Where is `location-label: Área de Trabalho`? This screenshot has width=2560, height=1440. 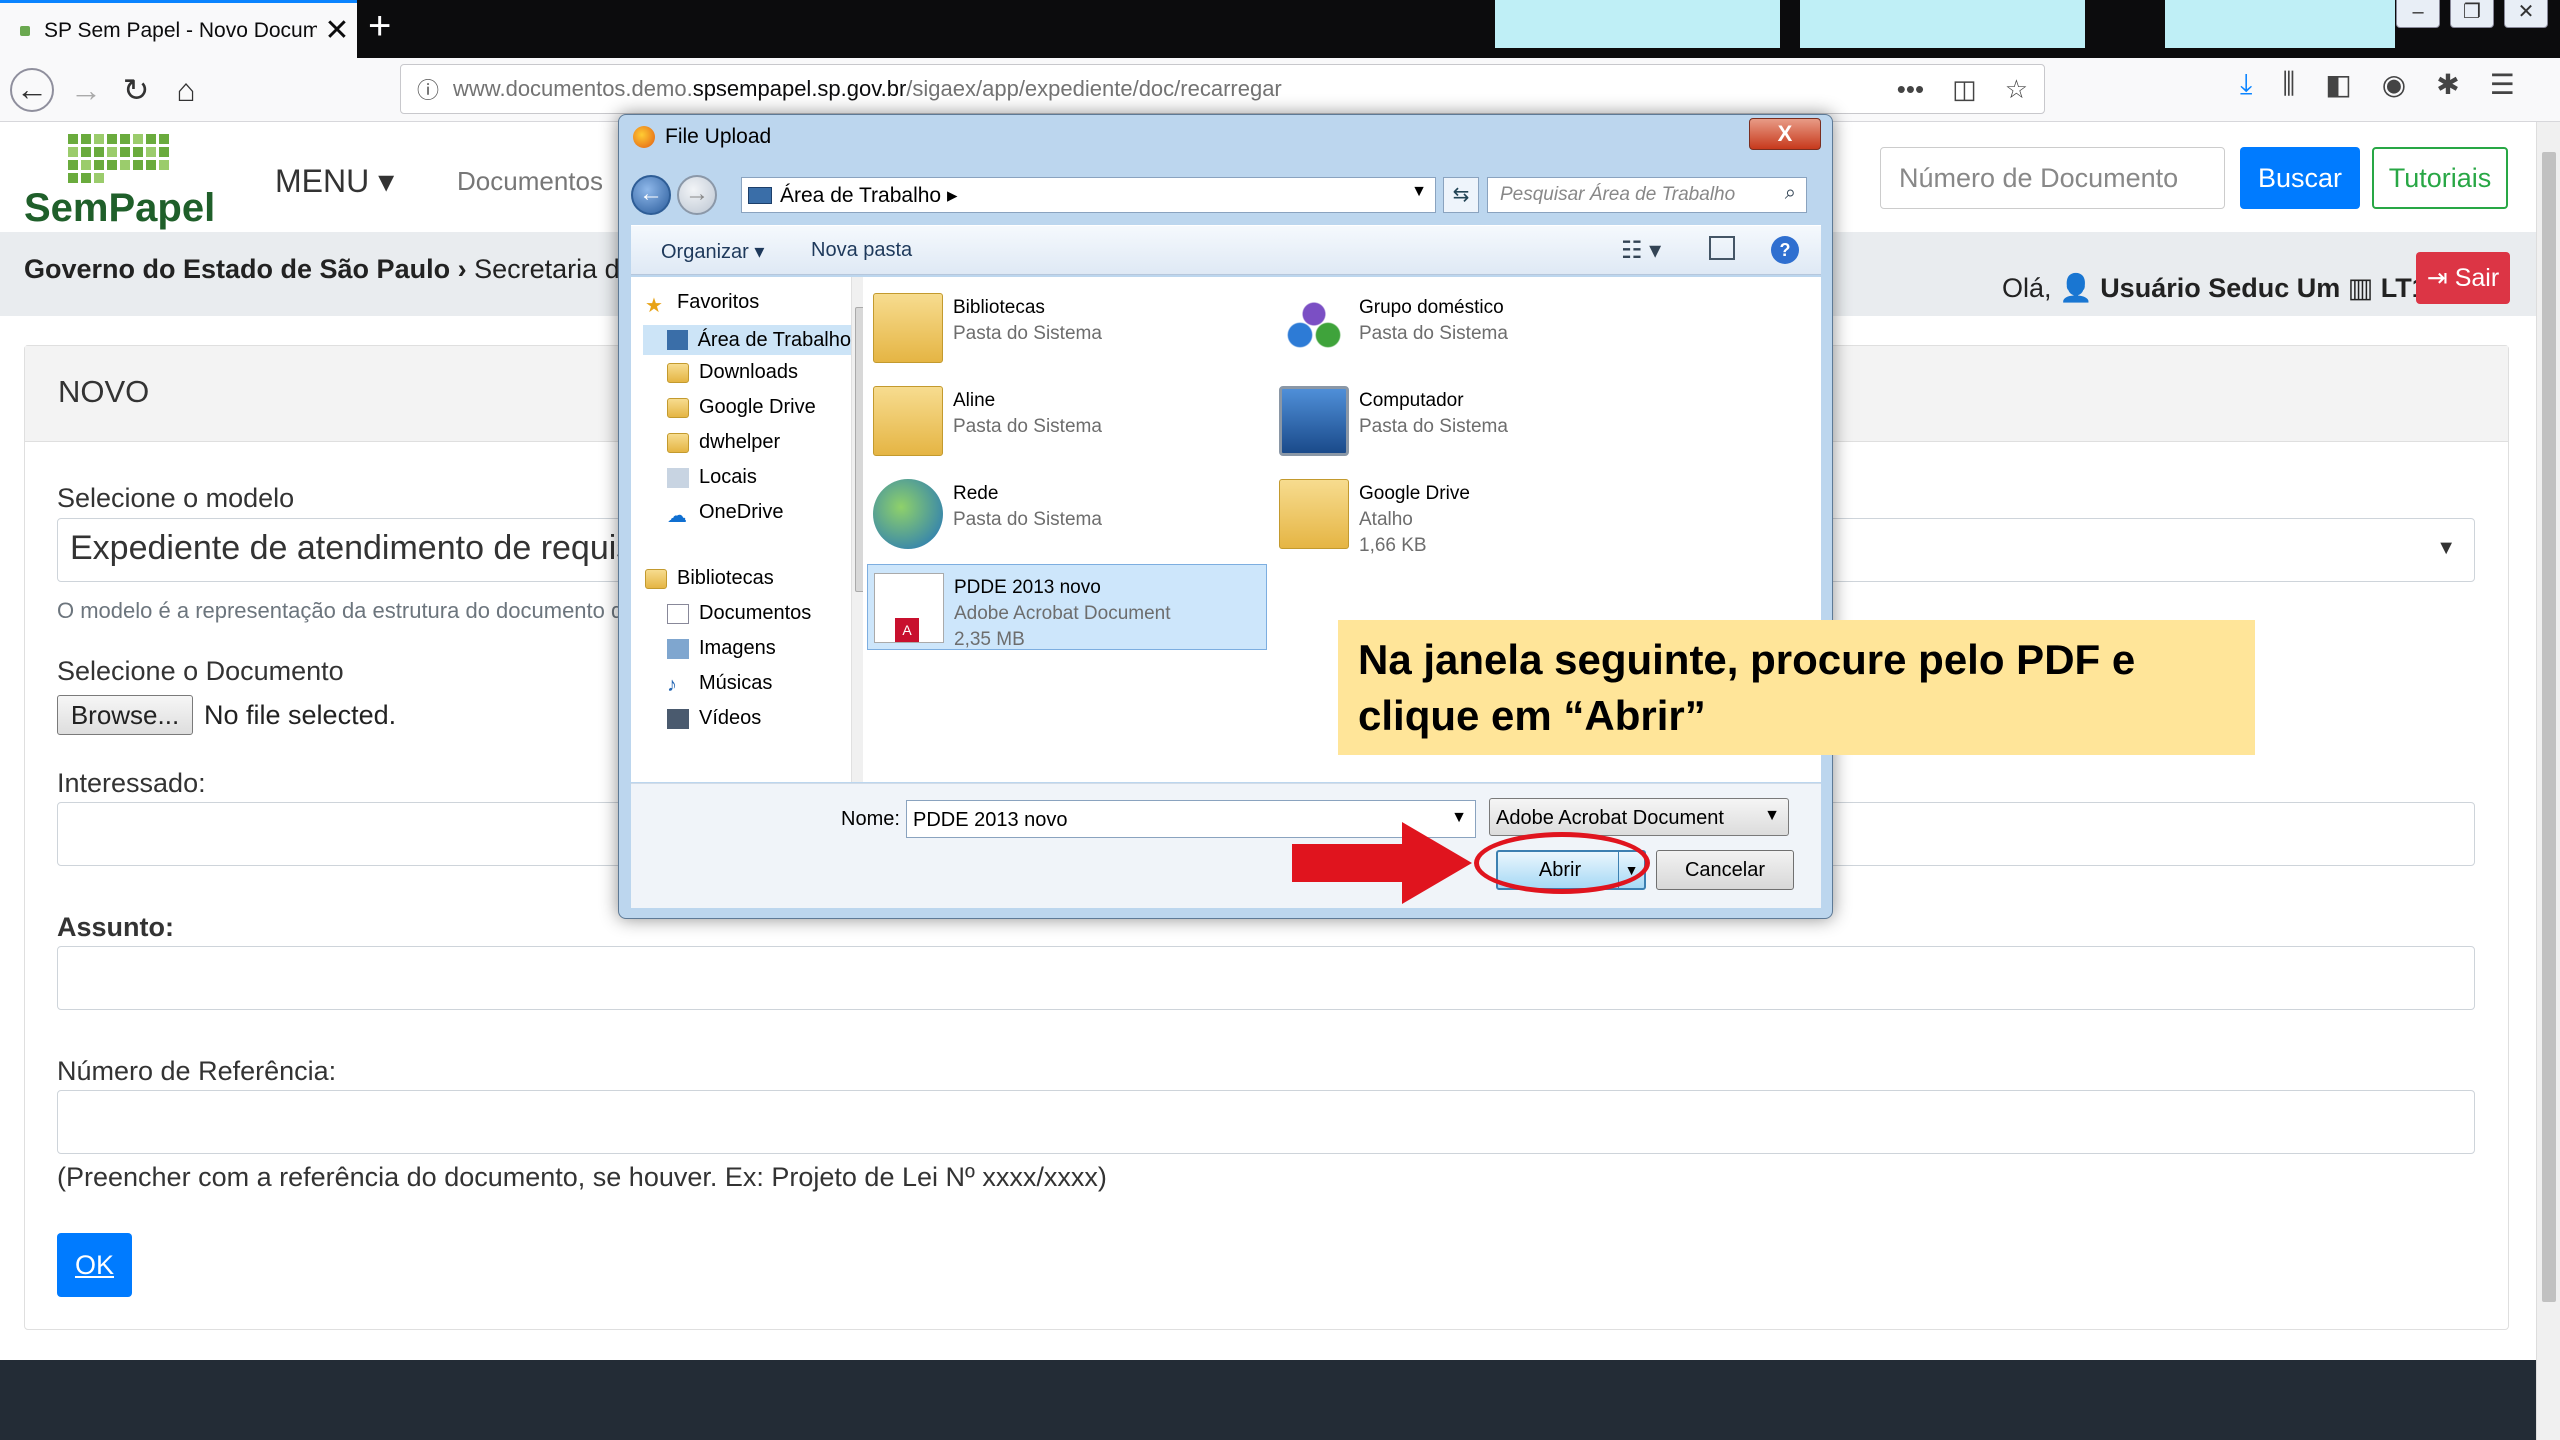
location-label: Área de Trabalho is located at coordinates (861, 195).